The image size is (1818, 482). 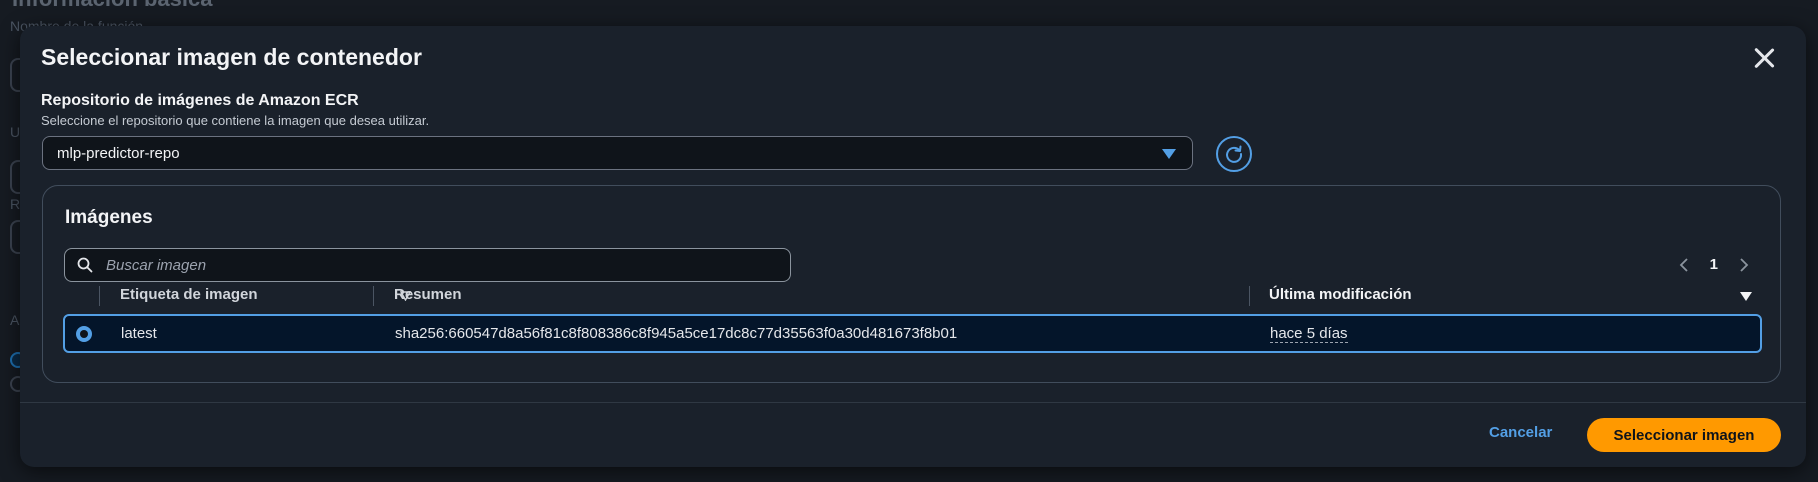 What do you see at coordinates (617, 153) in the screenshot?
I see `repository-select: mlp-predictor-repo` at bounding box center [617, 153].